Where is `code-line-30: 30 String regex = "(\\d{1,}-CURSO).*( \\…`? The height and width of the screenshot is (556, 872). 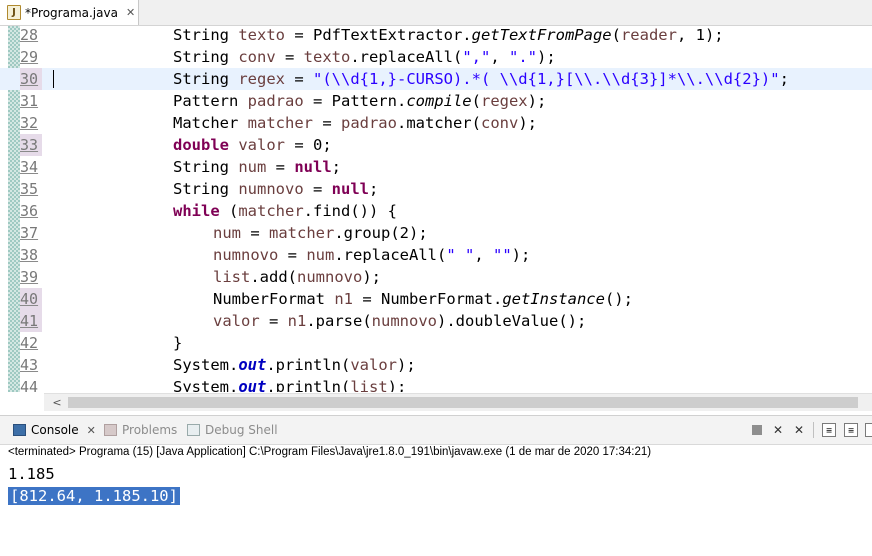 code-line-30: 30 String regex = "(\\d{1,}-CURSO).*( \\… is located at coordinates (436, 79).